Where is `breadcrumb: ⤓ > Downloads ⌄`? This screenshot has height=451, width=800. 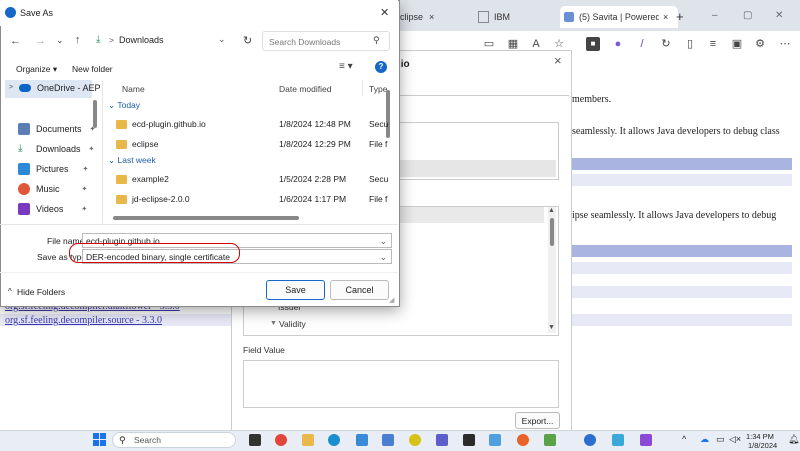 breadcrumb: ⤓ > Downloads ⌄ is located at coordinates (166, 40).